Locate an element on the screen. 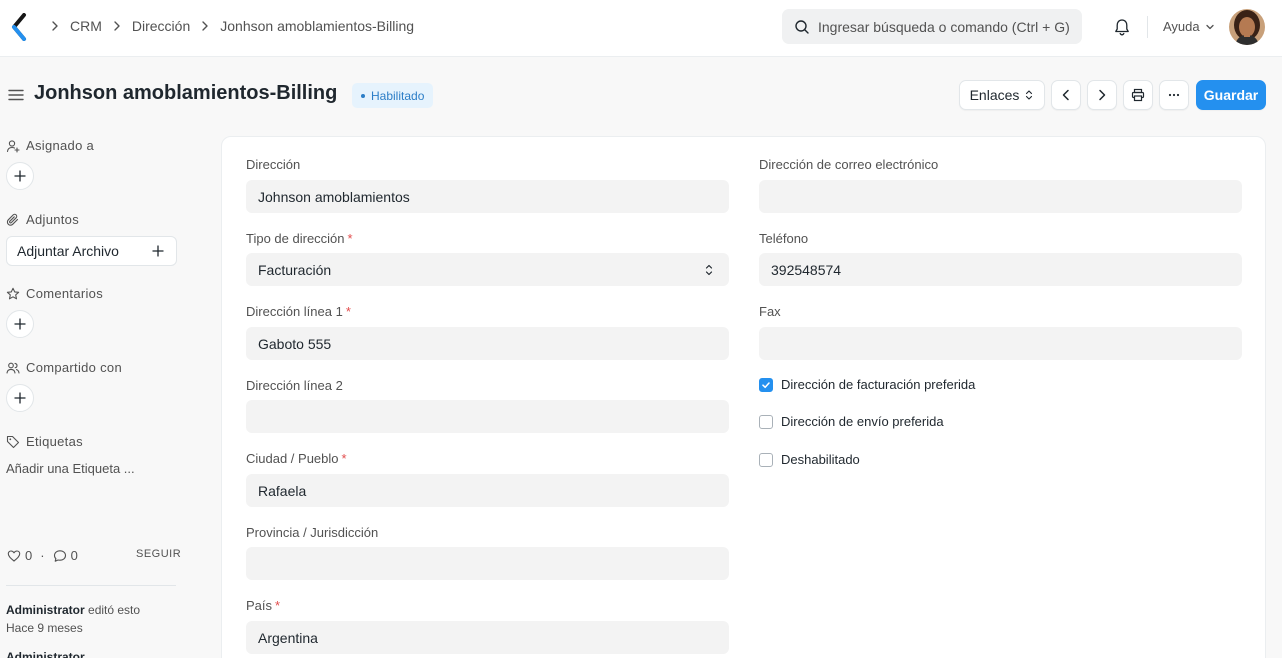  comments-count: 0 is located at coordinates (74, 555).